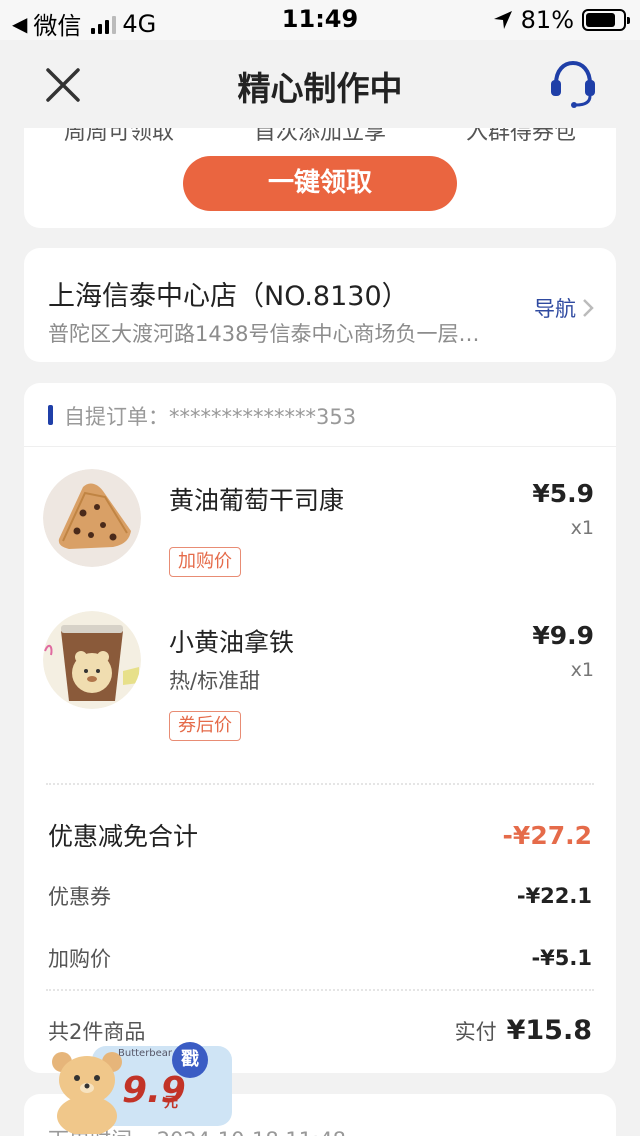 This screenshot has height=1136, width=640. What do you see at coordinates (87, 1093) in the screenshot?
I see `bear-mascot-icon` at bounding box center [87, 1093].